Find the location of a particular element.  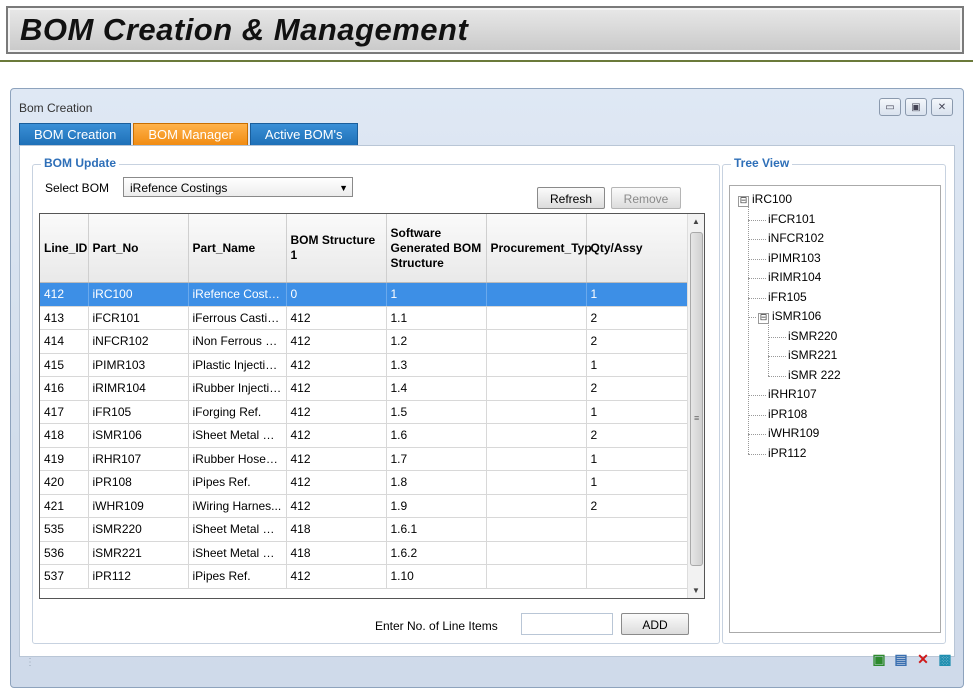

table-row: 417 iFR105 iForging Ref. 412 1.5 1 is located at coordinates (364, 412).